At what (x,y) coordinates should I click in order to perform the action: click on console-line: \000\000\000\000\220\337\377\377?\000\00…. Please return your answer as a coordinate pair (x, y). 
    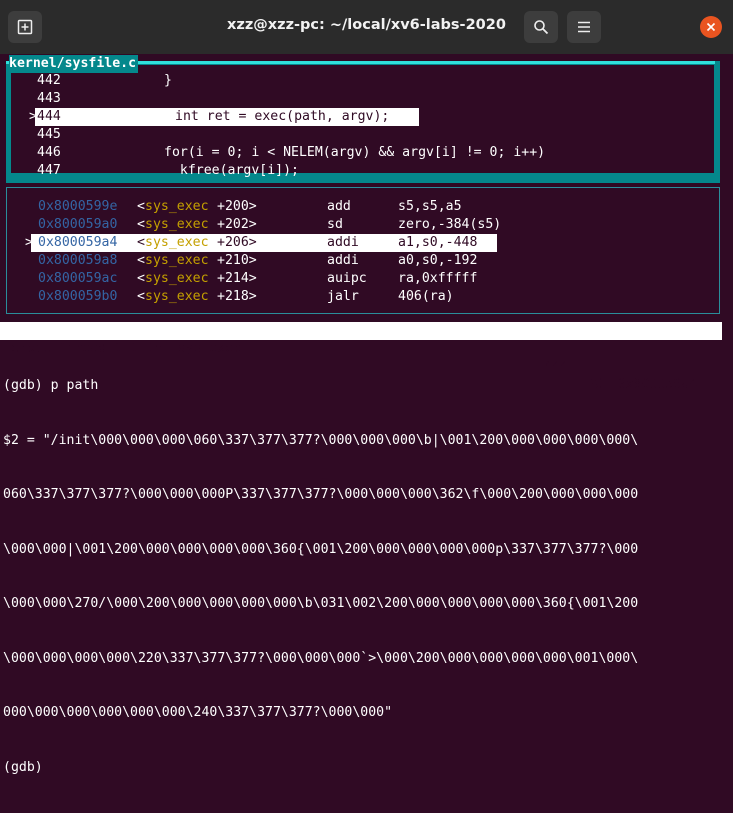
    Looking at the image, I should click on (321, 658).